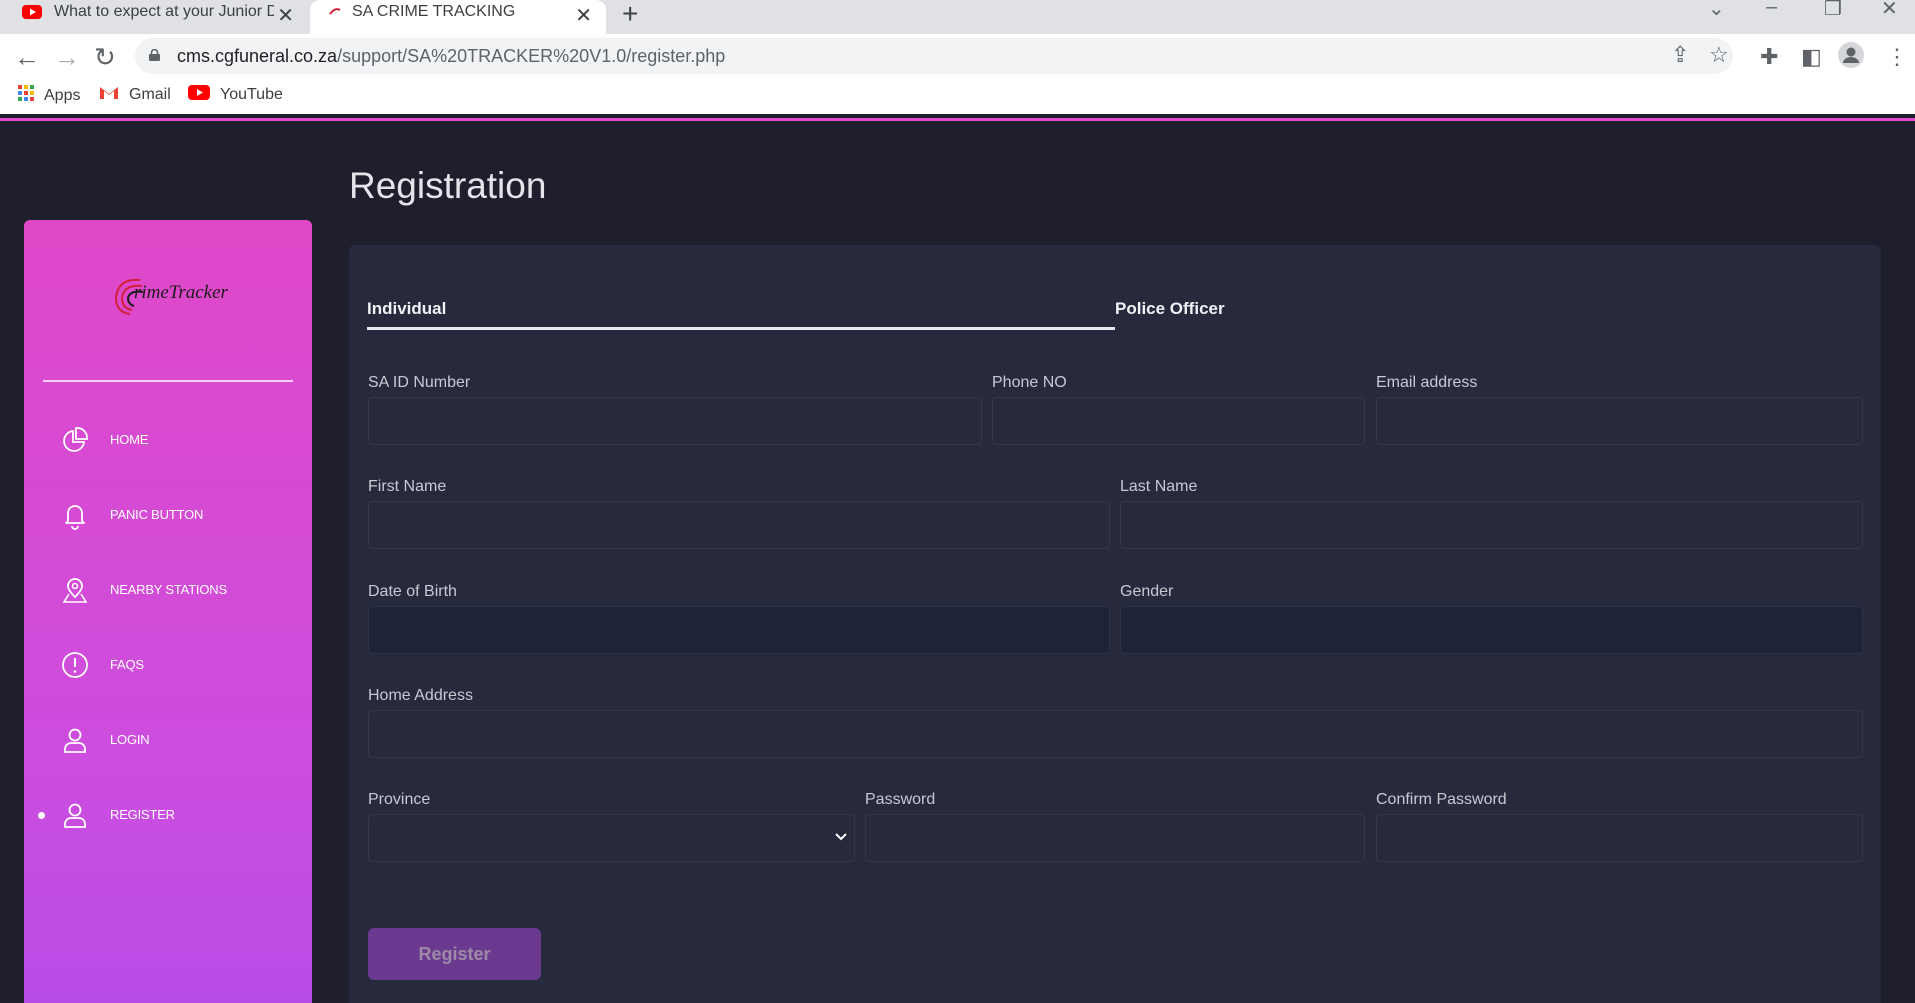 The height and width of the screenshot is (1003, 1915). Describe the element at coordinates (164, 11) in the screenshot. I see `tab-title: What to expect at your Junior De` at that location.